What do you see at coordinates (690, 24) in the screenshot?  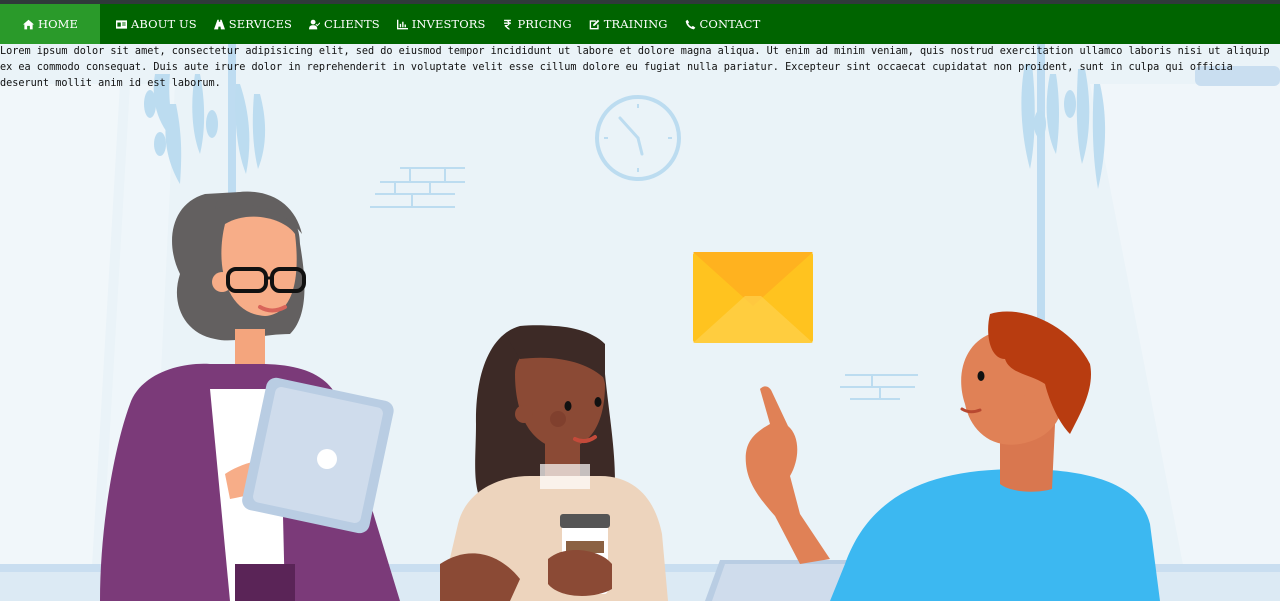 I see `phone-icon` at bounding box center [690, 24].